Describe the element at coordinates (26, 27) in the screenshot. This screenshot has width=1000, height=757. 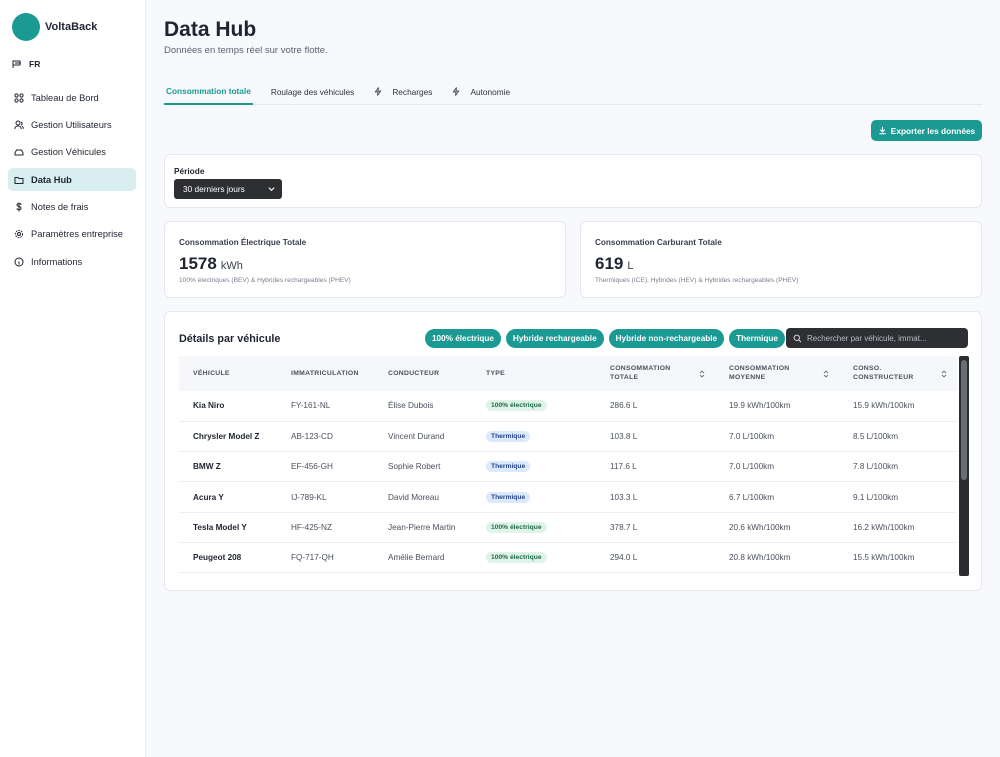
I see `brand-logo` at that location.